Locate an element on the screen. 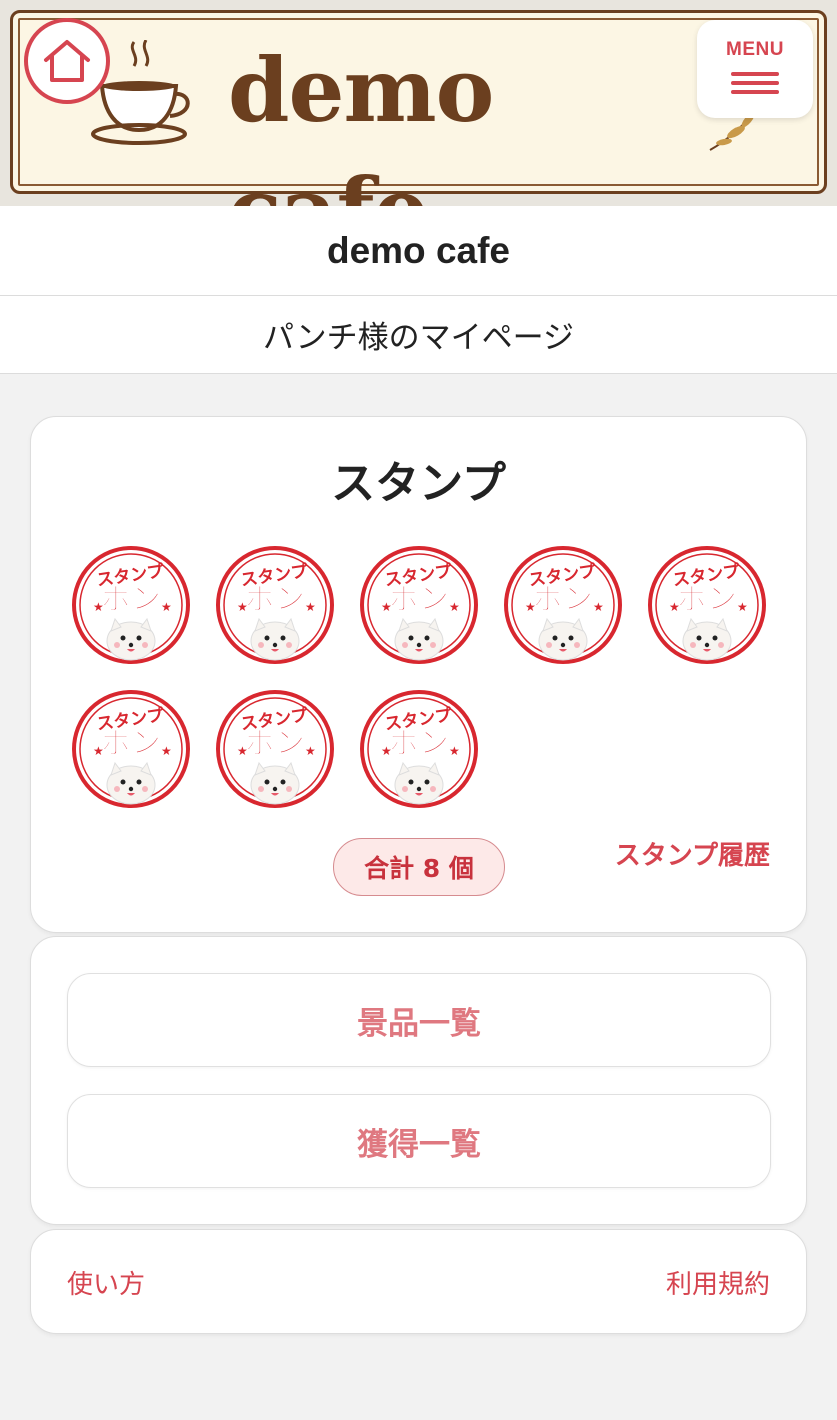 This screenshot has height=1420, width=837. terms-link: 利用規約 is located at coordinates (718, 1282).